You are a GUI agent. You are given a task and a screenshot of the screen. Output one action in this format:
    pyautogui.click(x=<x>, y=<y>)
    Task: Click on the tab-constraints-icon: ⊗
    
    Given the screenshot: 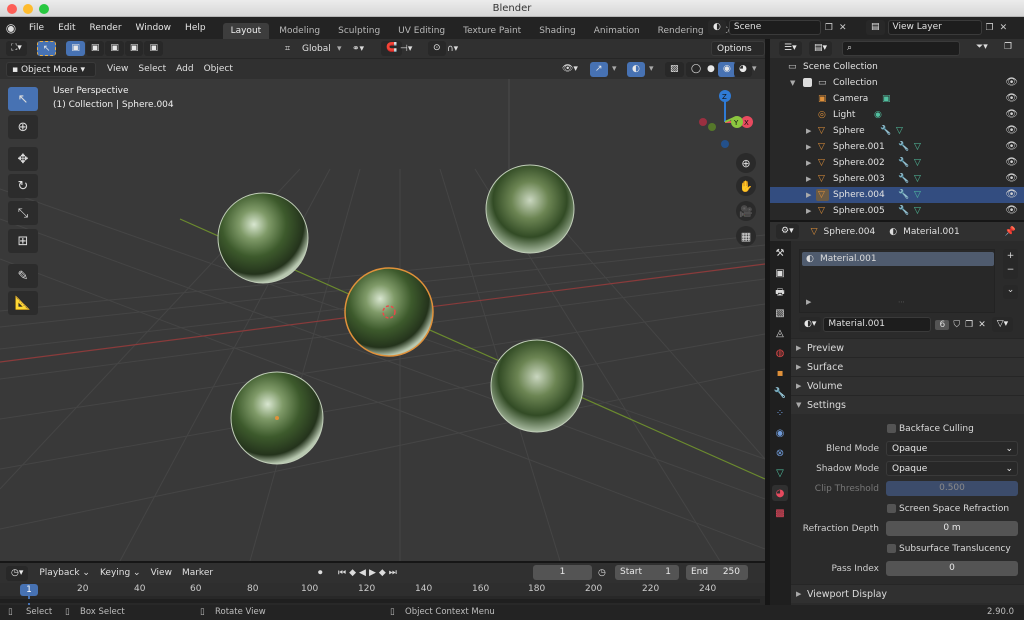 What is the action you would take?
    pyautogui.click(x=780, y=453)
    